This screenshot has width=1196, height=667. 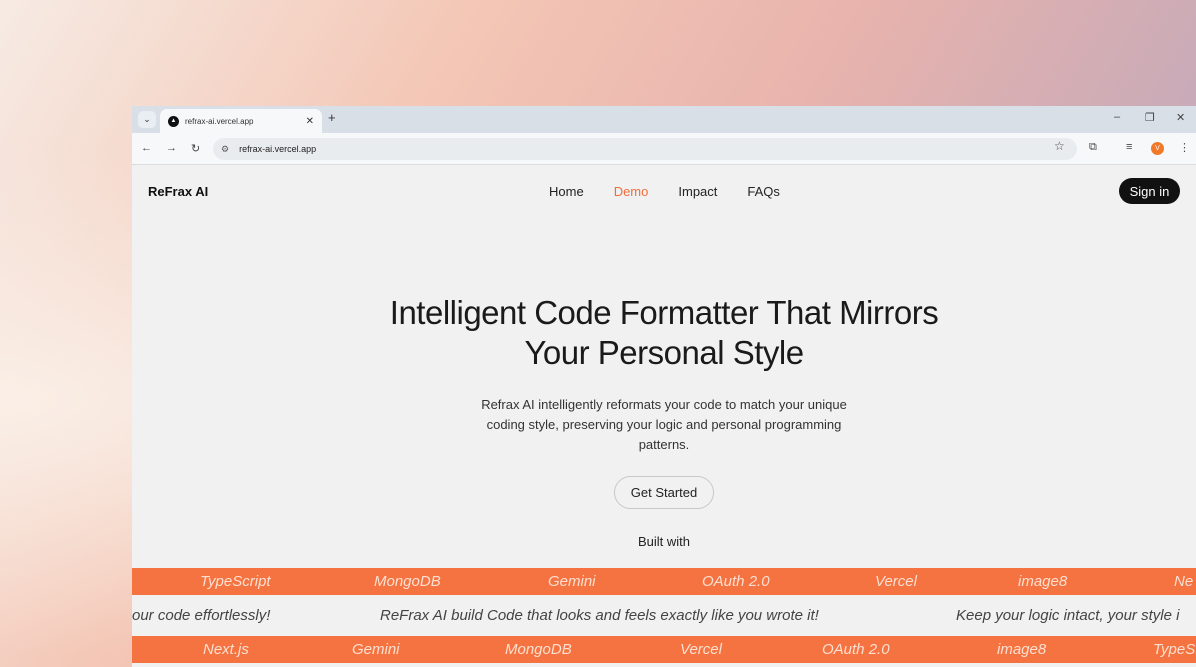 I want to click on marquee-item: Keep your logic intact, your style i, so click(x=1068, y=615).